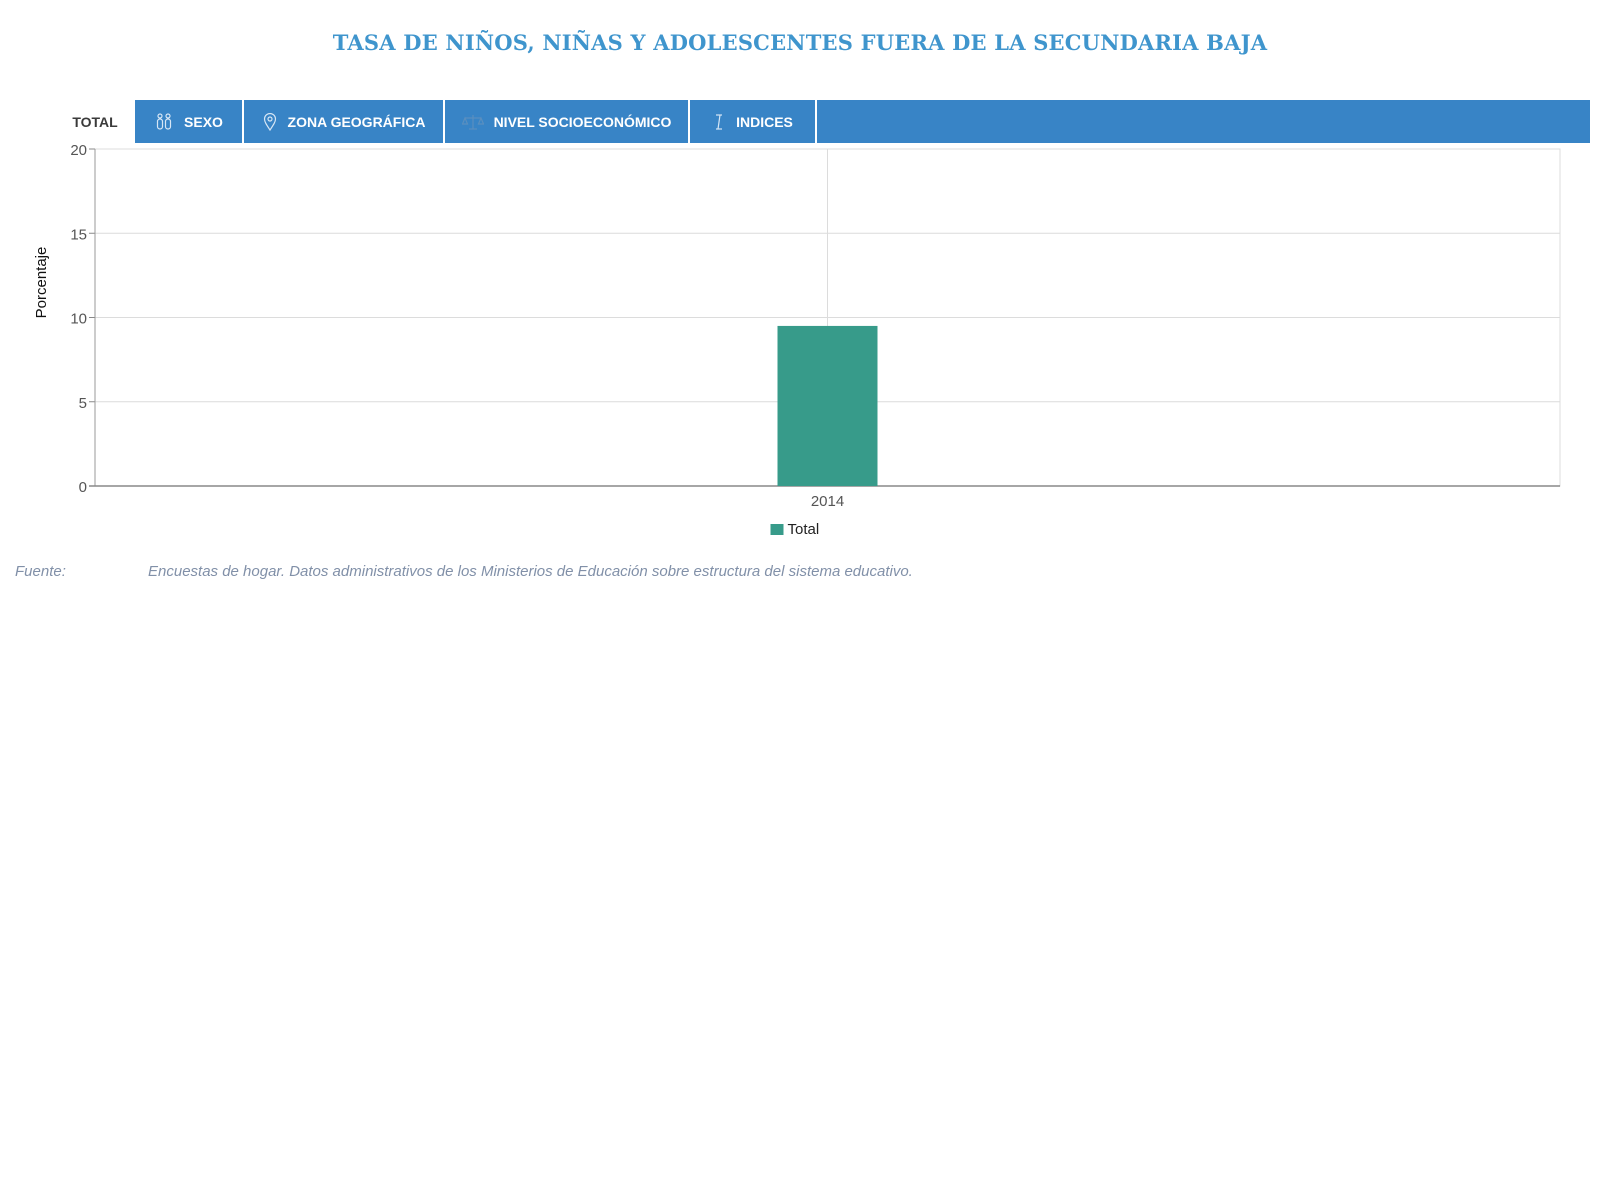 The image size is (1600, 1200). I want to click on tab-sexo: SEXO, so click(189, 121).